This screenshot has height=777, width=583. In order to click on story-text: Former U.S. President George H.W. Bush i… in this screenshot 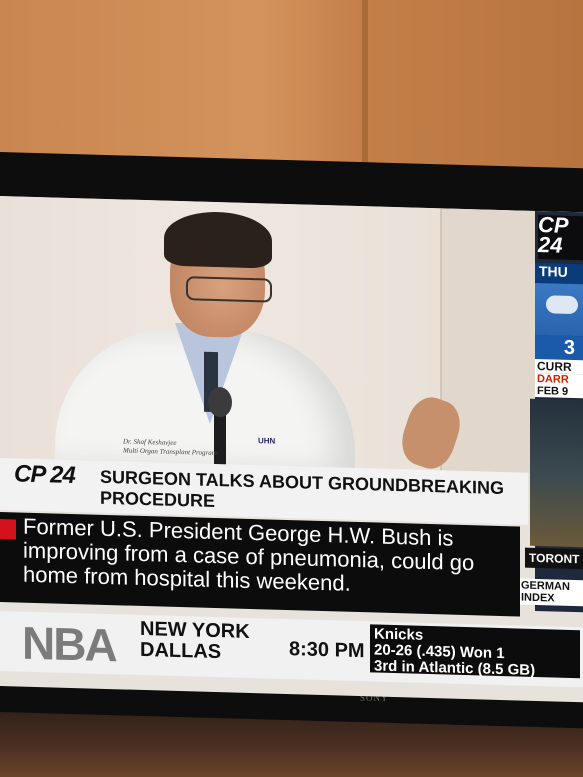, I will do `click(249, 554)`.